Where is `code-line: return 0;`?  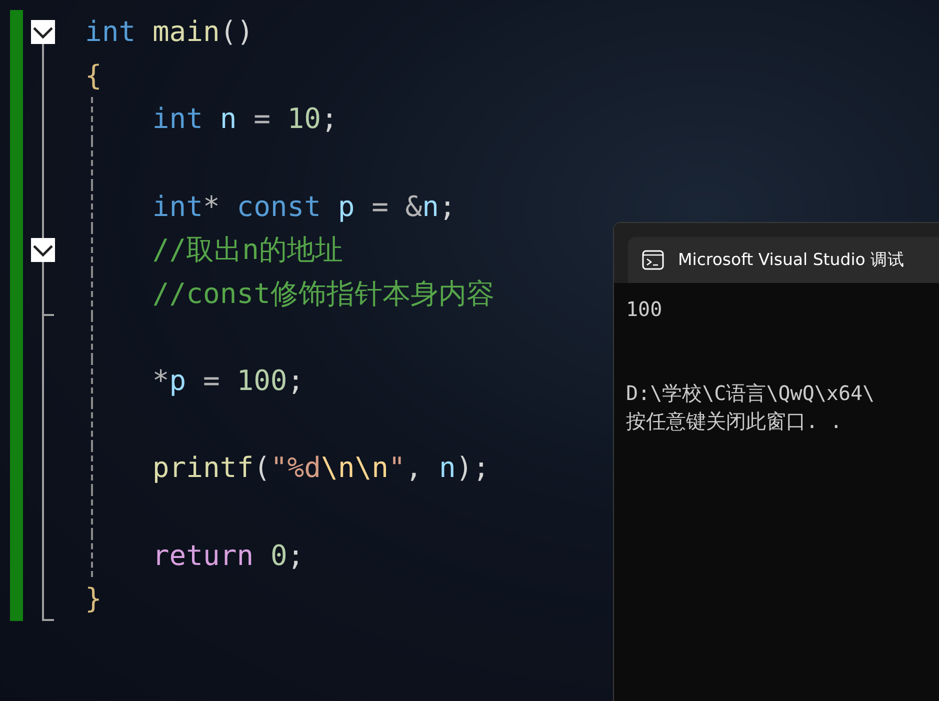
code-line: return 0; is located at coordinates (228, 556).